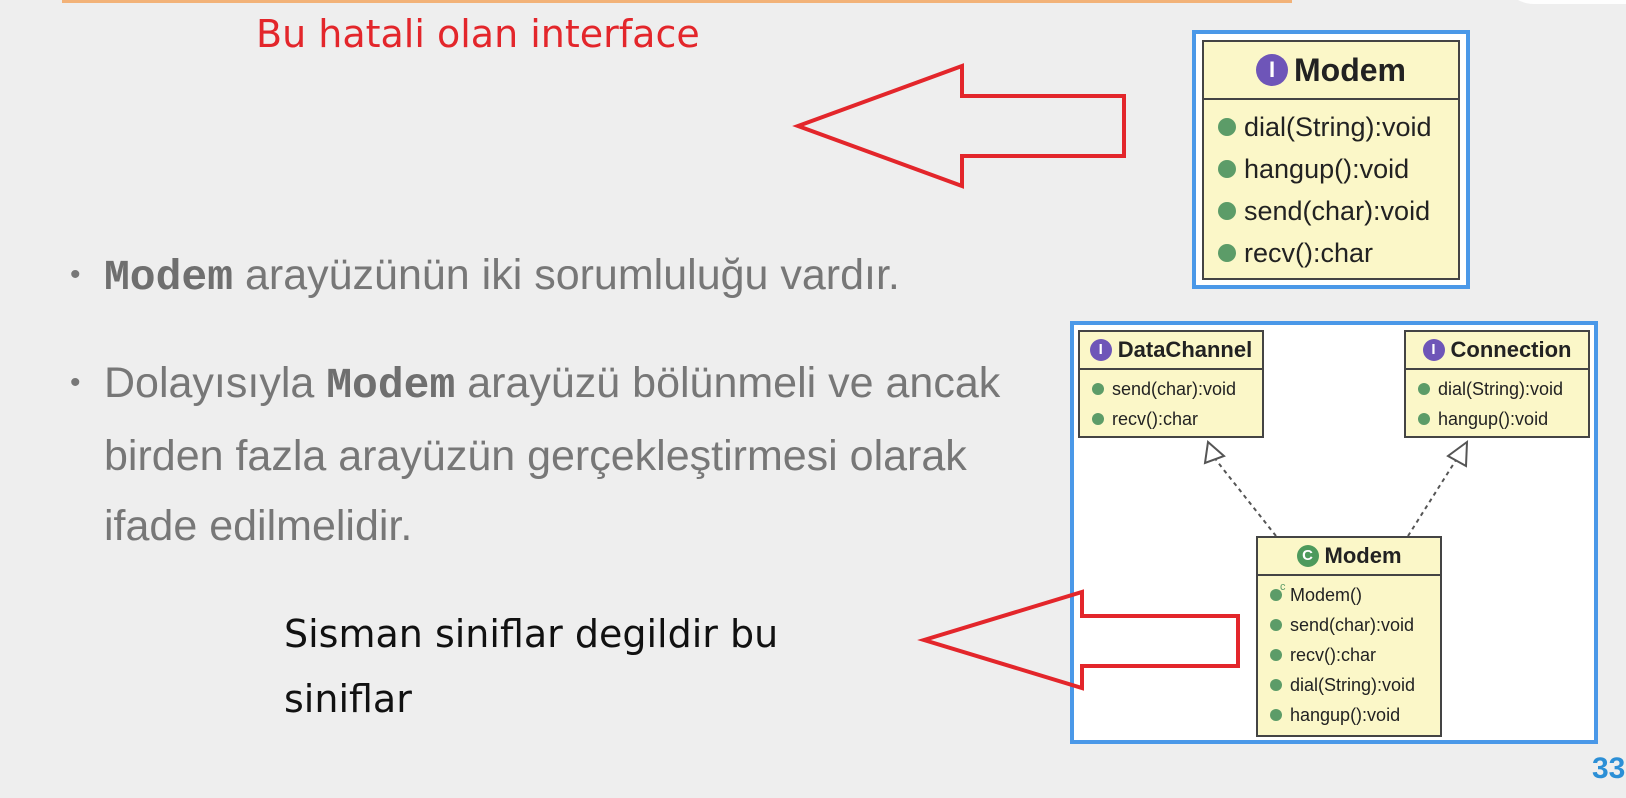  What do you see at coordinates (959, 126) in the screenshot?
I see `red-arrow-top` at bounding box center [959, 126].